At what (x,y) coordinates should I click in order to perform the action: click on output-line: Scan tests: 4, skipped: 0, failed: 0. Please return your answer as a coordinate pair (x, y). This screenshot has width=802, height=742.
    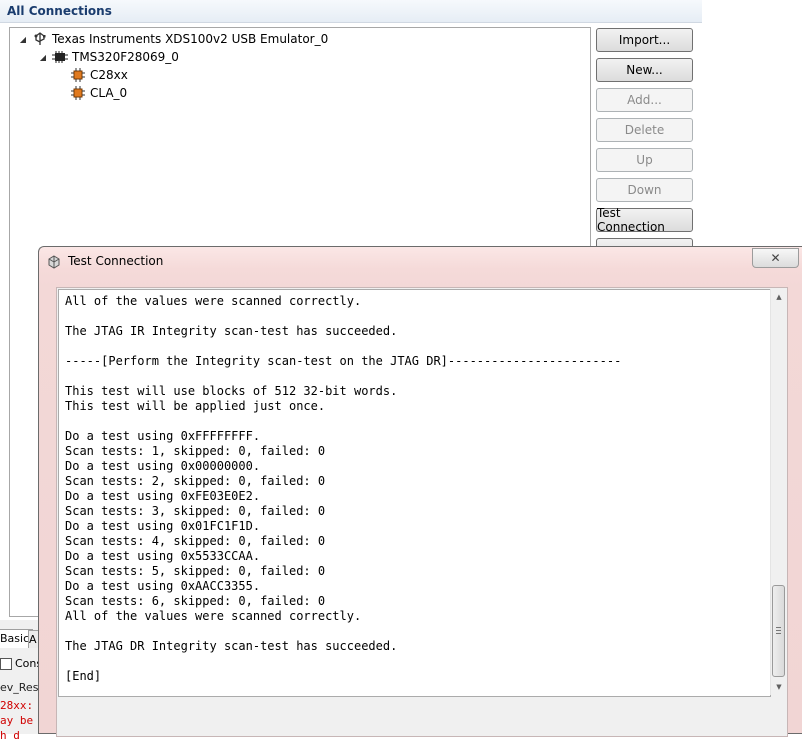
    Looking at the image, I should click on (195, 541).